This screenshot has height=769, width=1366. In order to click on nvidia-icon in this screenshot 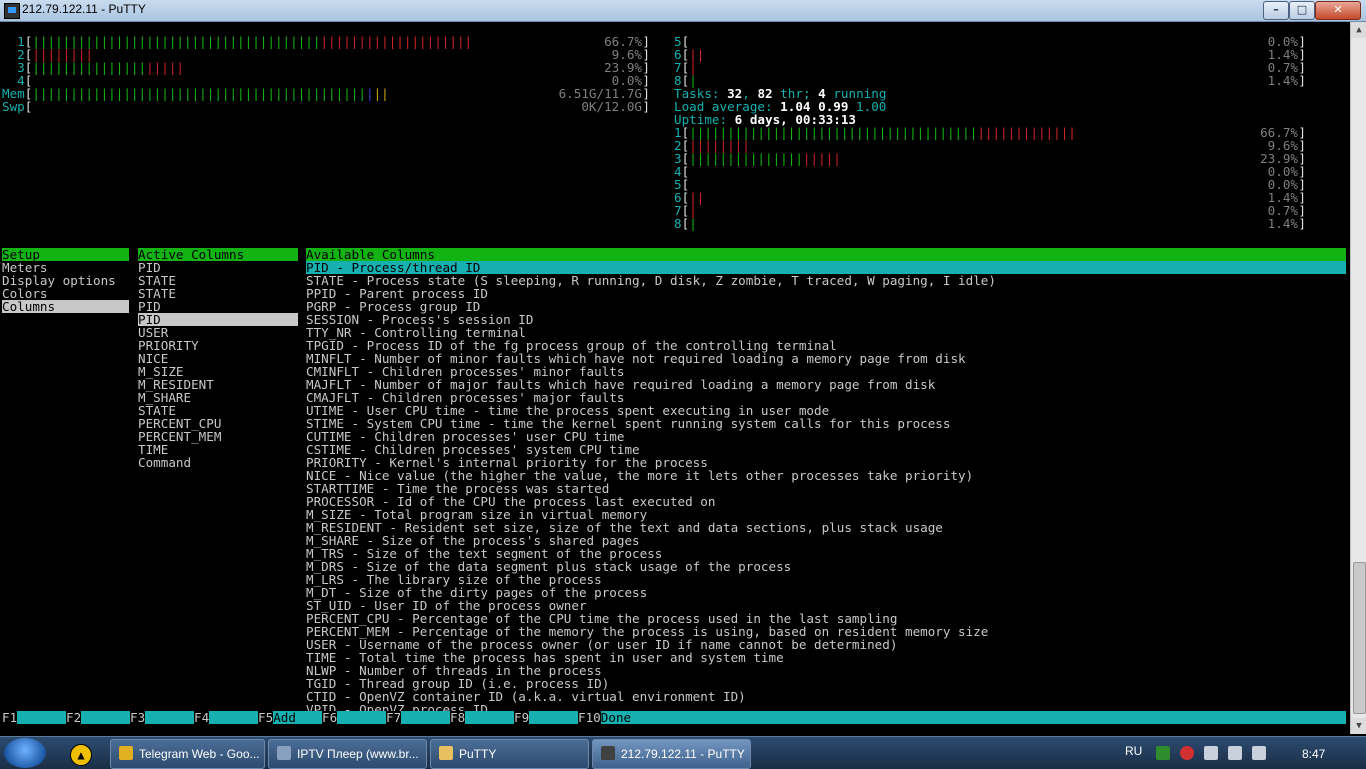, I will do `click(1163, 753)`.